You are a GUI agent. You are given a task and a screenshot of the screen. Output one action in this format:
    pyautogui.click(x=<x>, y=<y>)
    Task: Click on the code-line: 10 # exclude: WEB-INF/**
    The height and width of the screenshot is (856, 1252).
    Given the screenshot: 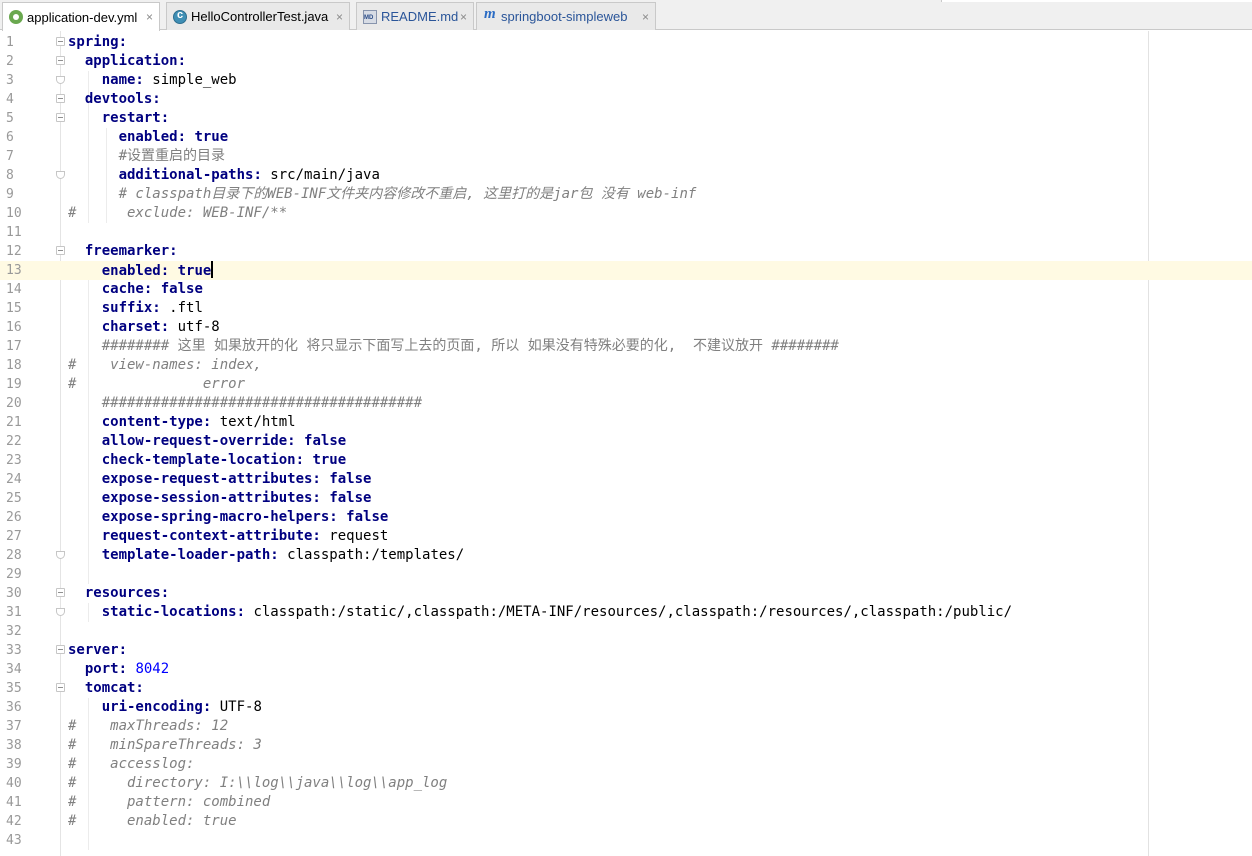 What is the action you would take?
    pyautogui.click(x=626, y=213)
    